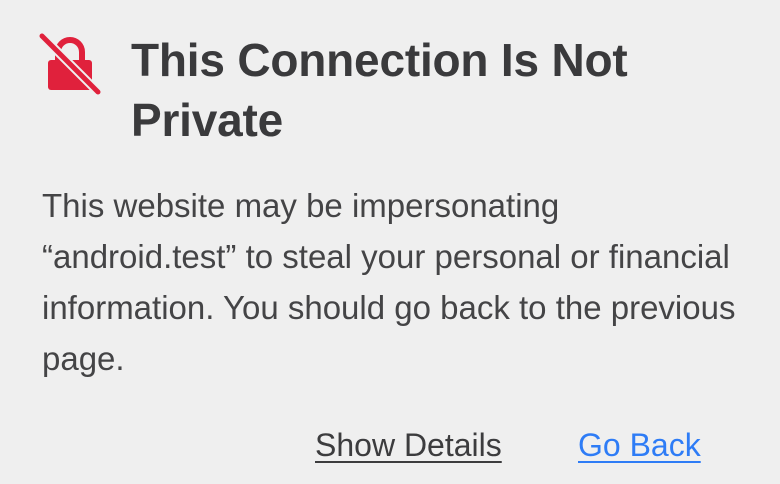 The image size is (780, 484). What do you see at coordinates (70, 64) in the screenshot?
I see `broken-lock-icon` at bounding box center [70, 64].